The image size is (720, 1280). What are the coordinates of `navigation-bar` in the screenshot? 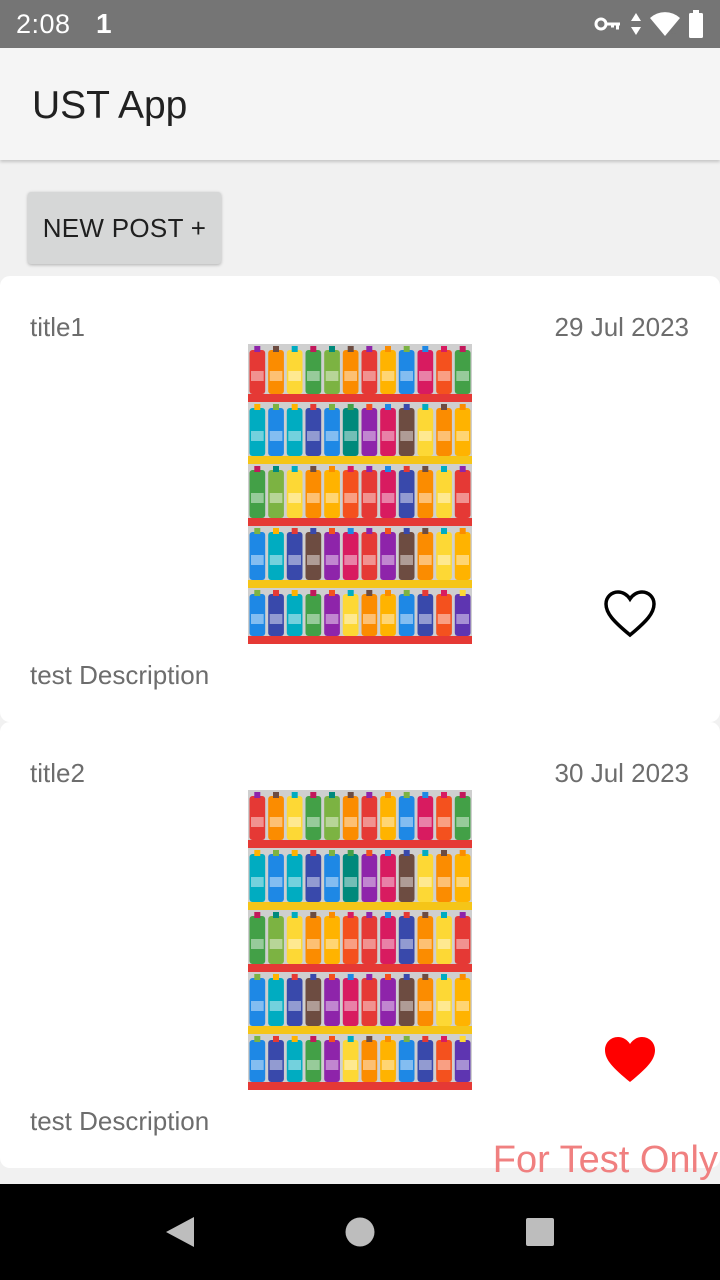 It's located at (360, 1232).